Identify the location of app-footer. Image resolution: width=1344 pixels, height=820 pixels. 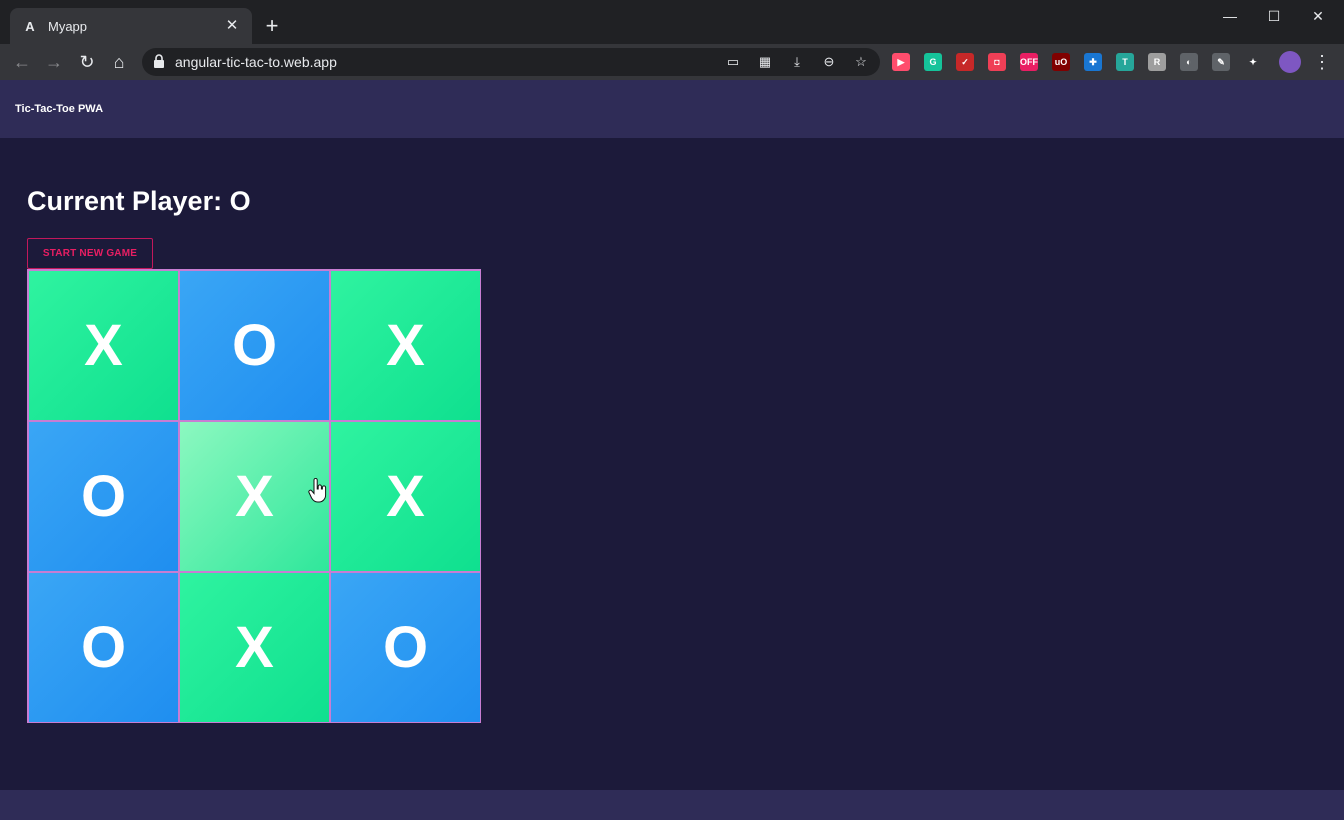
(672, 805).